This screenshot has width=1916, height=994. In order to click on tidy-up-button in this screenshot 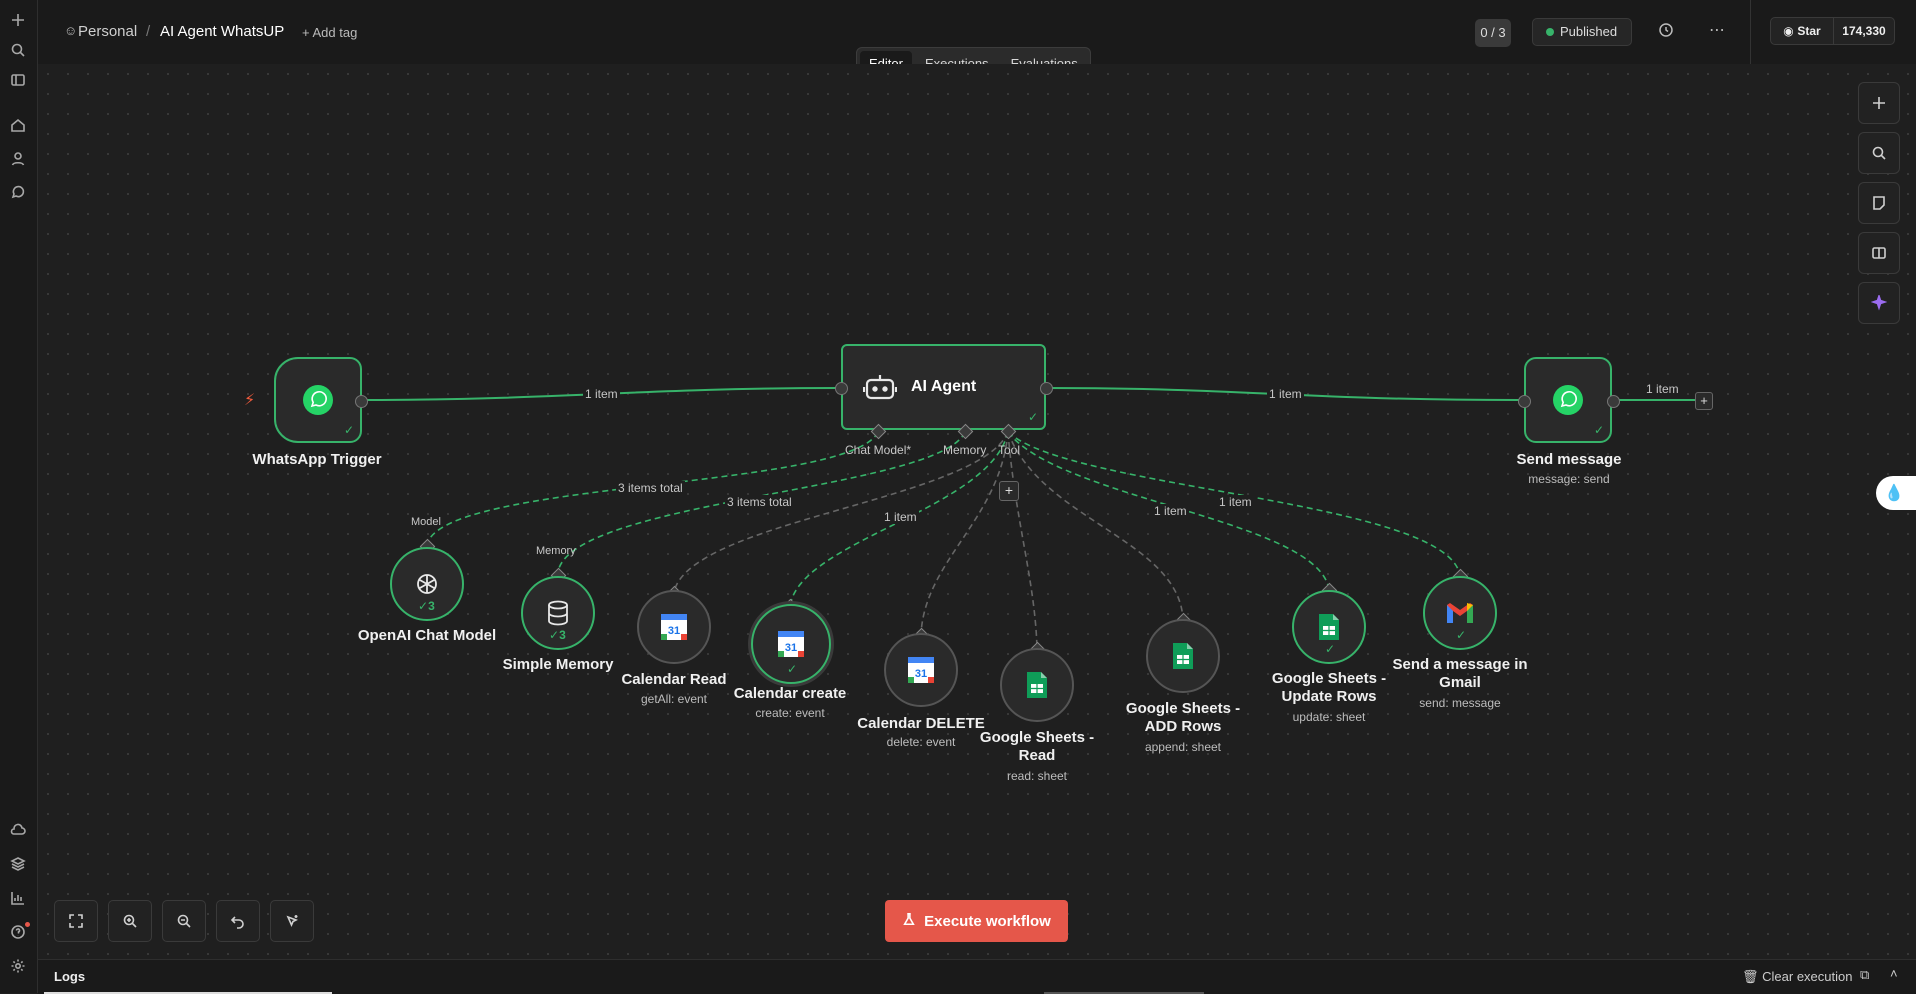, I will do `click(292, 921)`.